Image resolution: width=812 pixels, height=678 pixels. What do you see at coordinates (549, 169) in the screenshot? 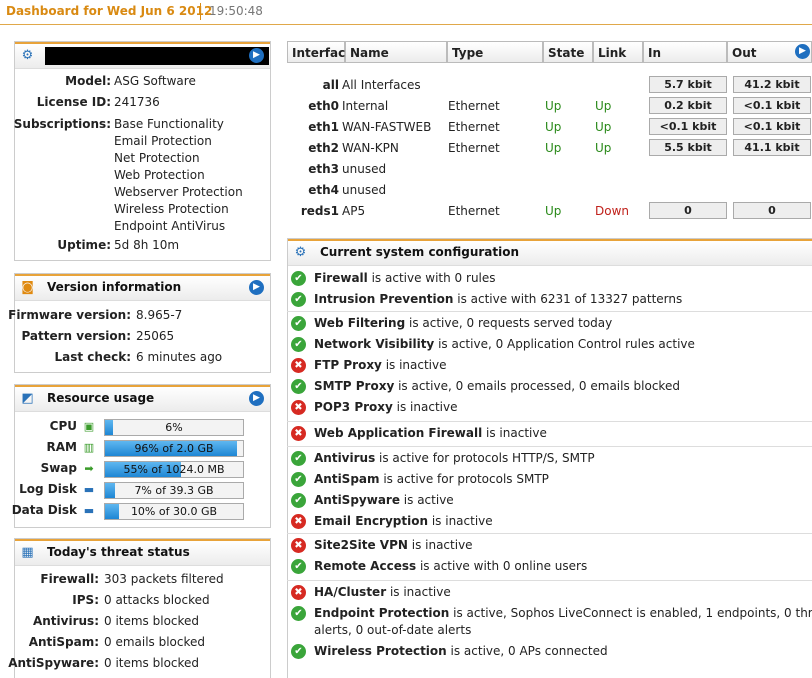
I see `interface-row: eth3 unused` at bounding box center [549, 169].